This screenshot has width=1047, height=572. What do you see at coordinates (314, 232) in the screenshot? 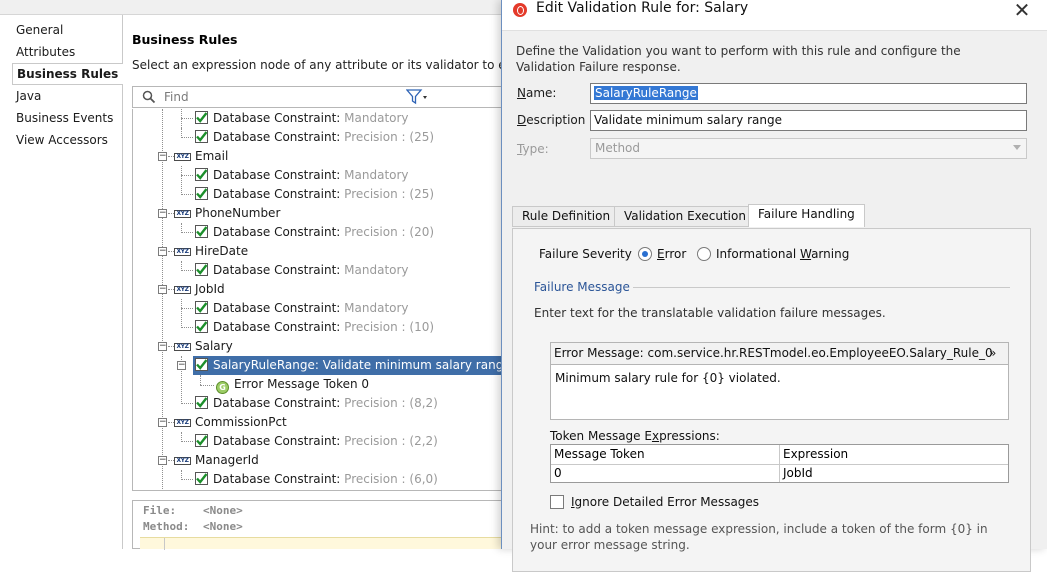
I see `tree-item-constraint: Database Constraint: Precision : (20)` at bounding box center [314, 232].